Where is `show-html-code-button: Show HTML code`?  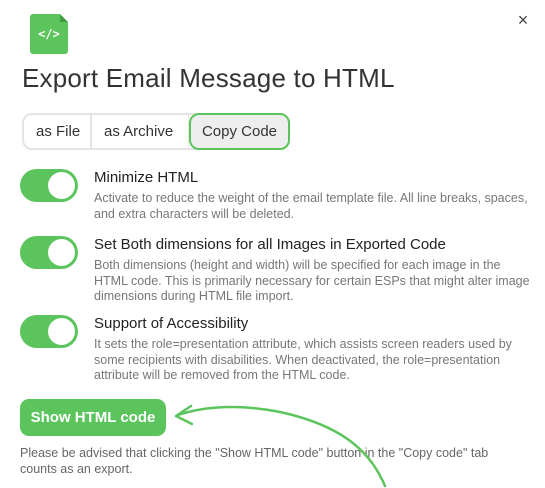 show-html-code-button: Show HTML code is located at coordinates (93, 417).